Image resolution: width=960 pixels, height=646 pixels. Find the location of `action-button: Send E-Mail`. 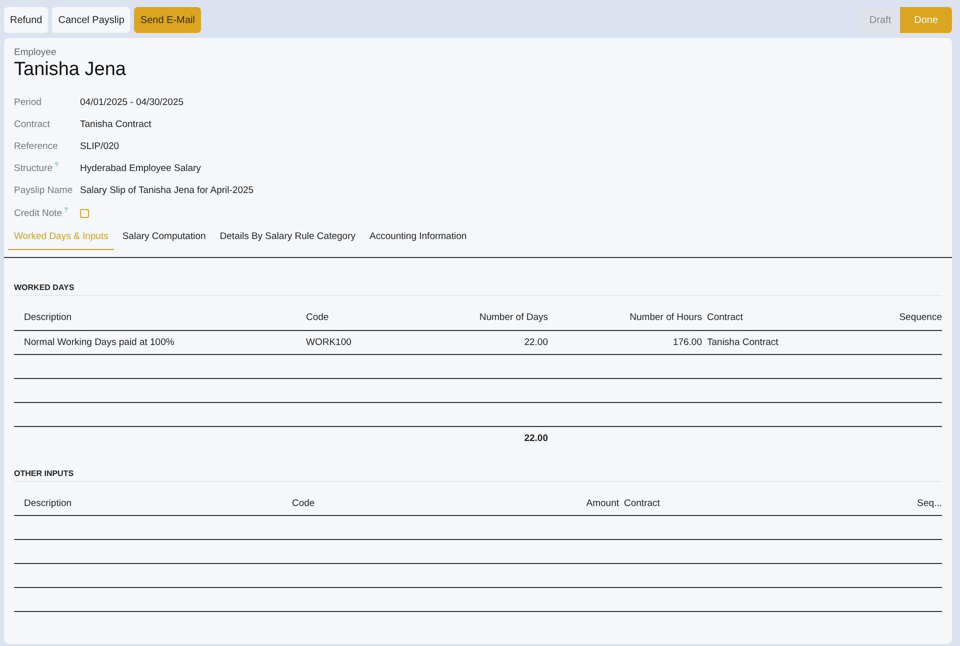

action-button: Send E-Mail is located at coordinates (167, 20).